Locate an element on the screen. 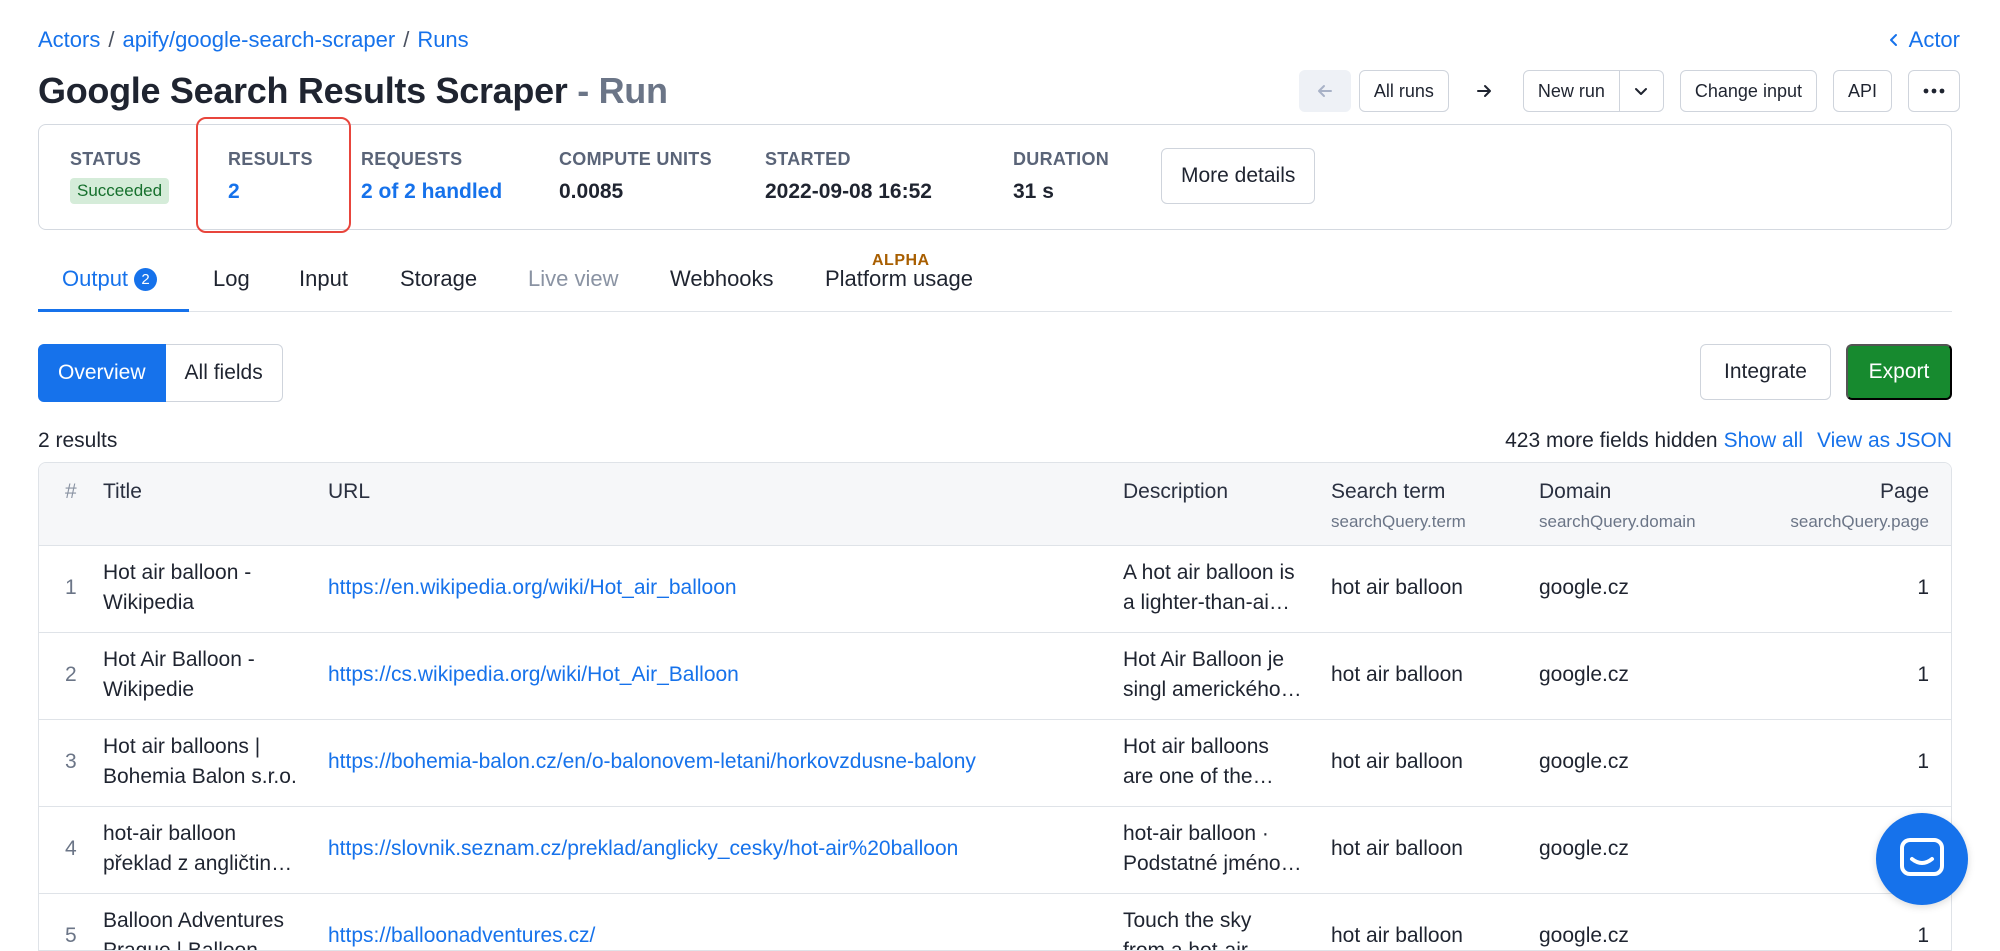 This screenshot has height=951, width=2000. api-button: API is located at coordinates (1862, 91).